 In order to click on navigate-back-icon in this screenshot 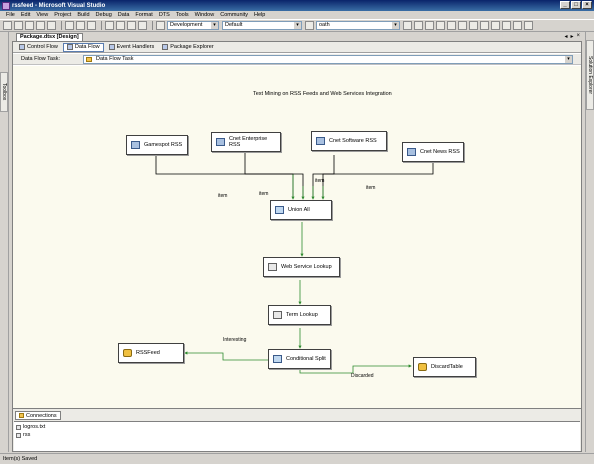, I will do `click(131, 25)`.